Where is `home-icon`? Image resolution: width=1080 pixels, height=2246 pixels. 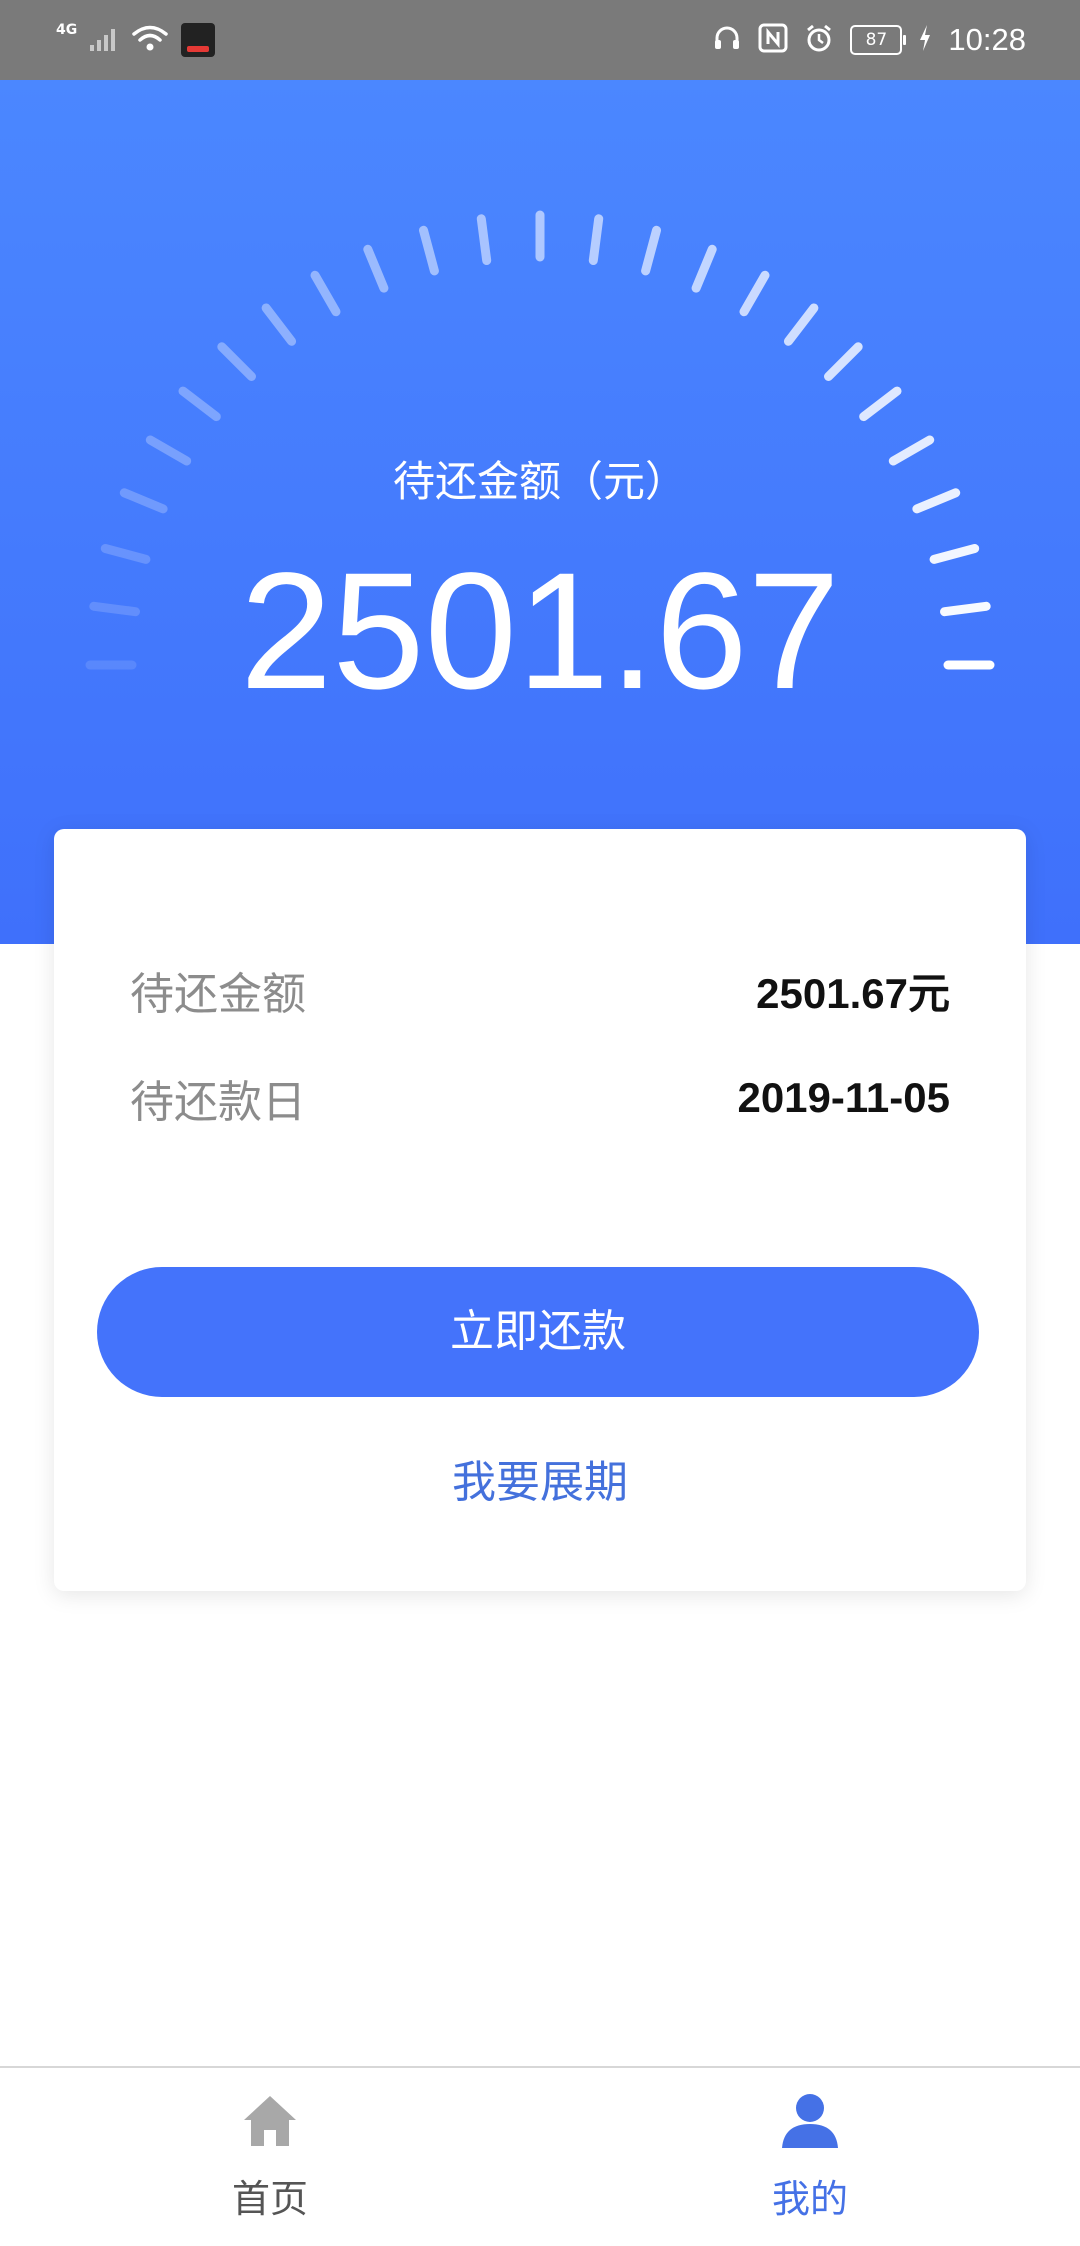 home-icon is located at coordinates (270, 2120).